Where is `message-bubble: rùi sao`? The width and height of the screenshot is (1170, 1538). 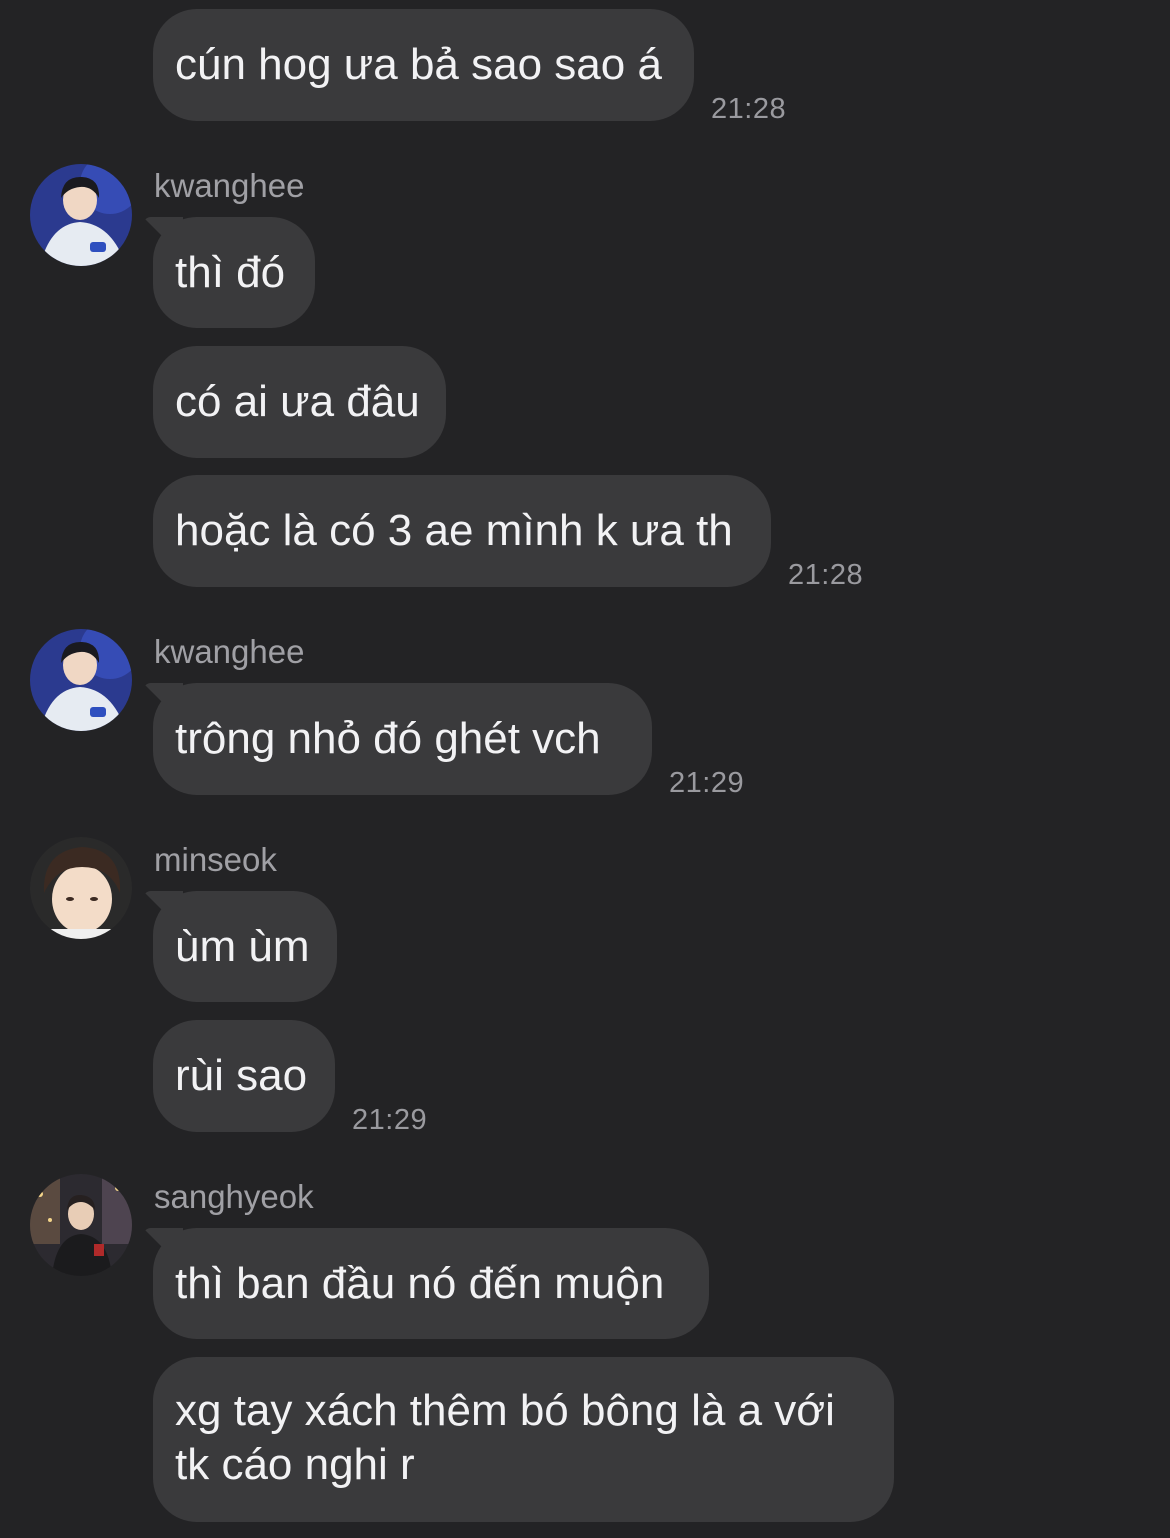 message-bubble: rùi sao is located at coordinates (244, 1076).